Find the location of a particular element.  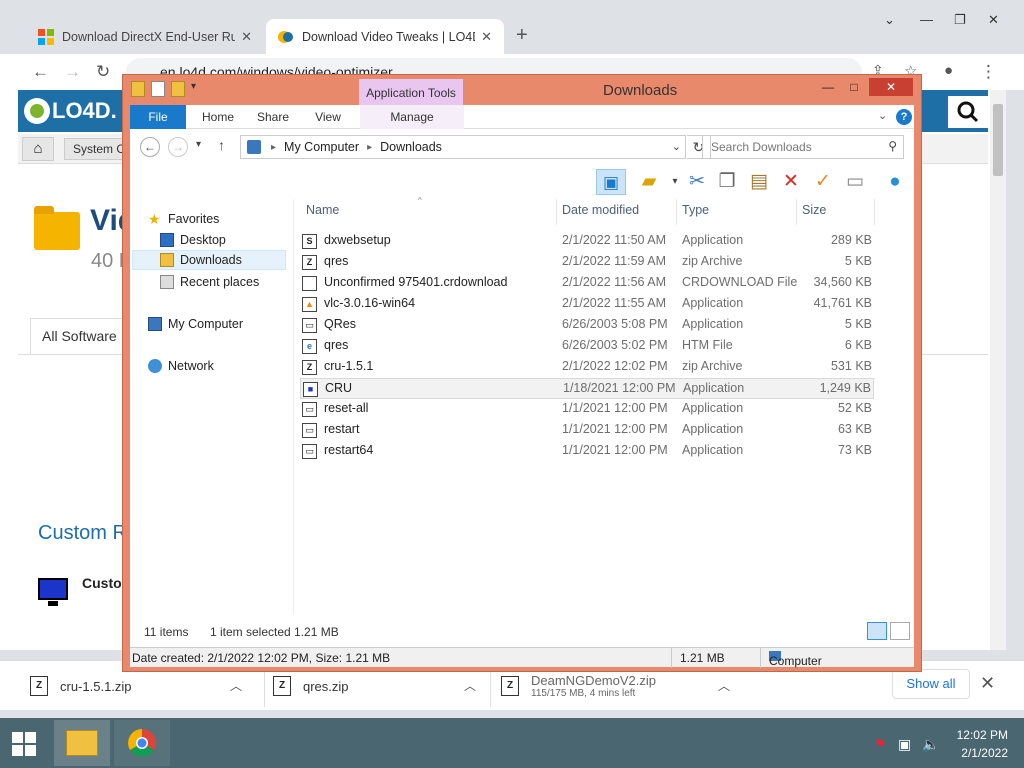

app-icon: ▭ is located at coordinates (309, 409).